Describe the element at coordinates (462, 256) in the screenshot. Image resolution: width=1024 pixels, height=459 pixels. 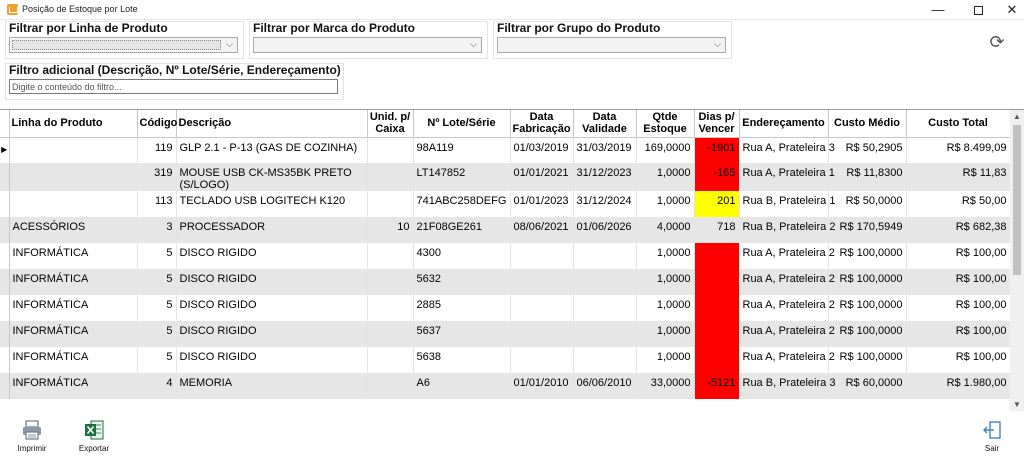
I see `cell-lote: 4300` at that location.